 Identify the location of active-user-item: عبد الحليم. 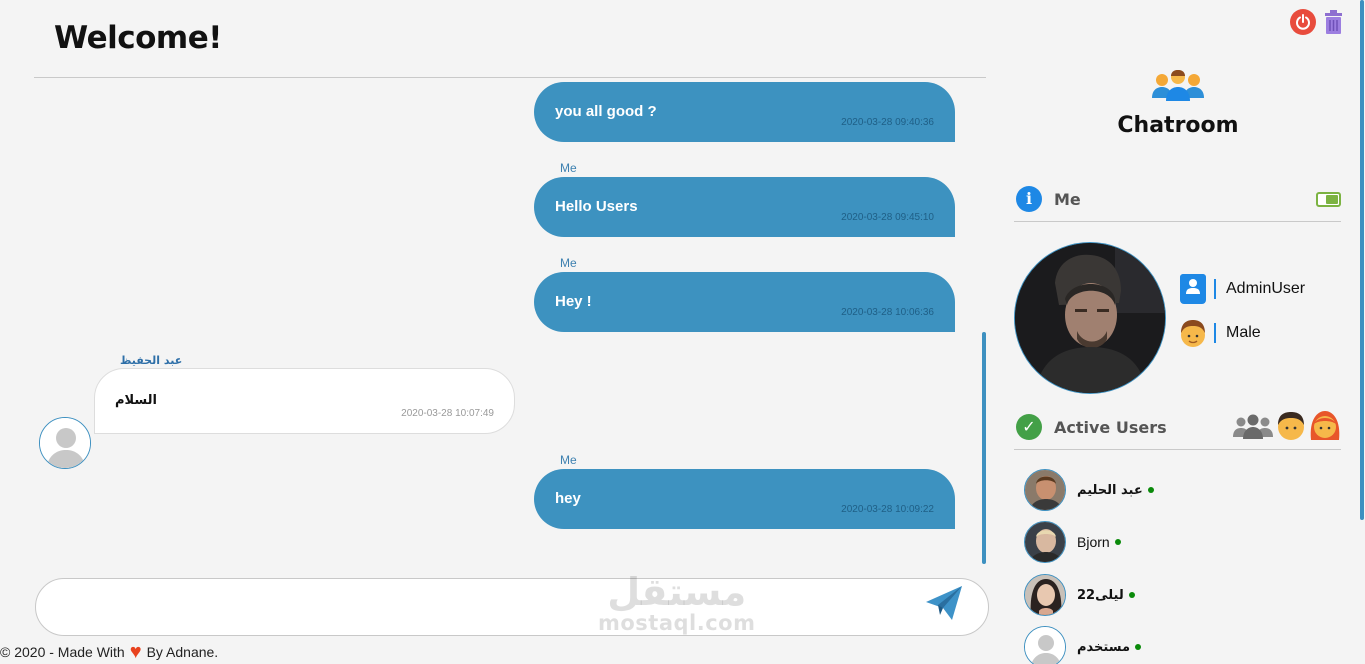
(1089, 490).